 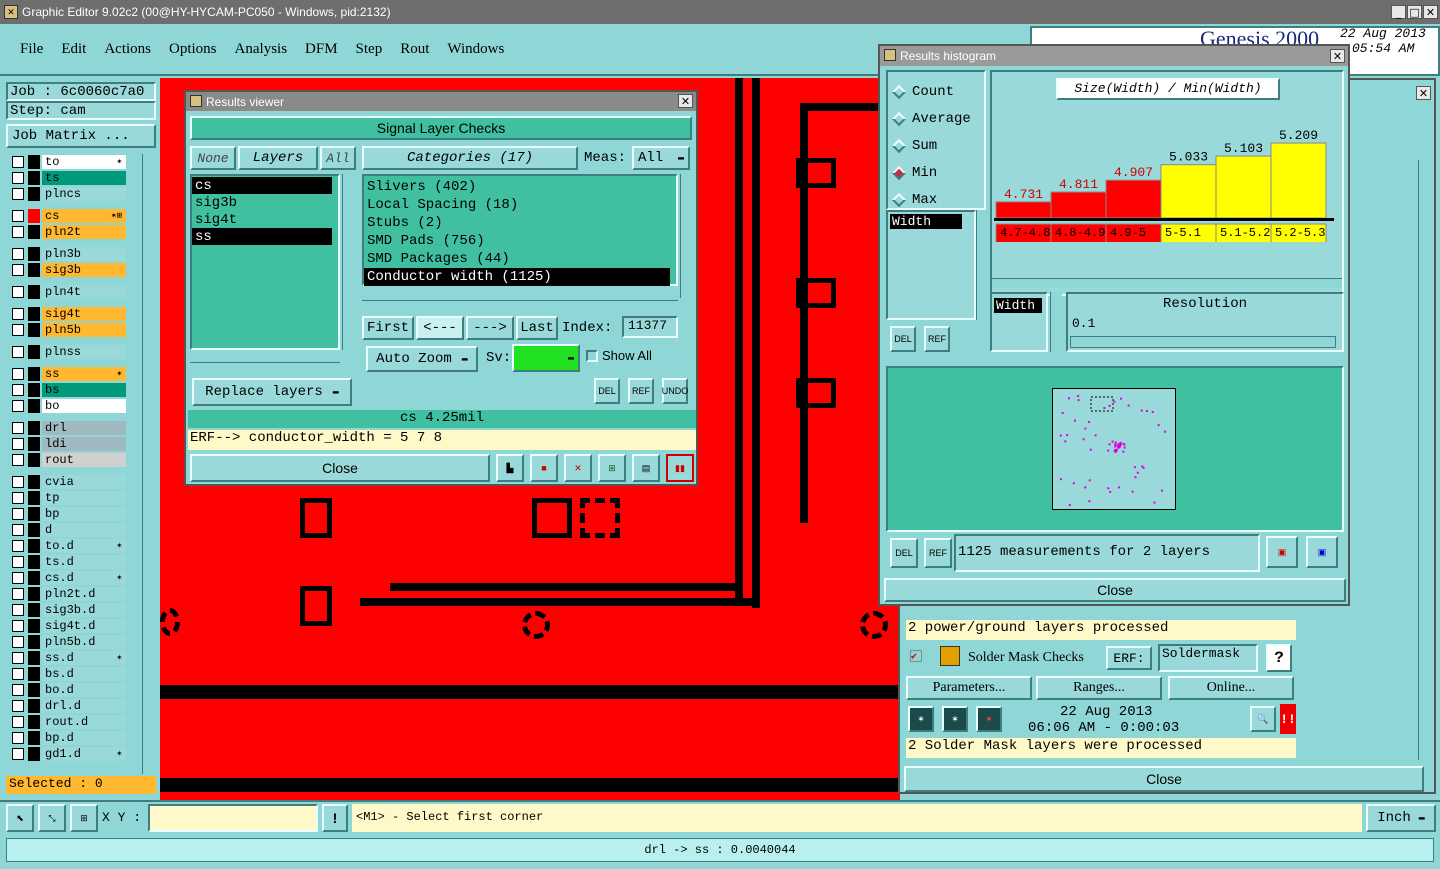 I want to click on layer-row: rout.d, so click(x=67, y=721).